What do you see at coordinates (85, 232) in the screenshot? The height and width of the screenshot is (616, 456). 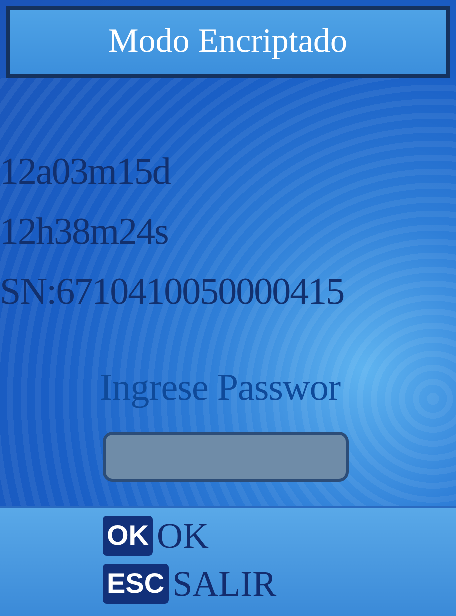 I see `info-text: 12h38m24s` at bounding box center [85, 232].